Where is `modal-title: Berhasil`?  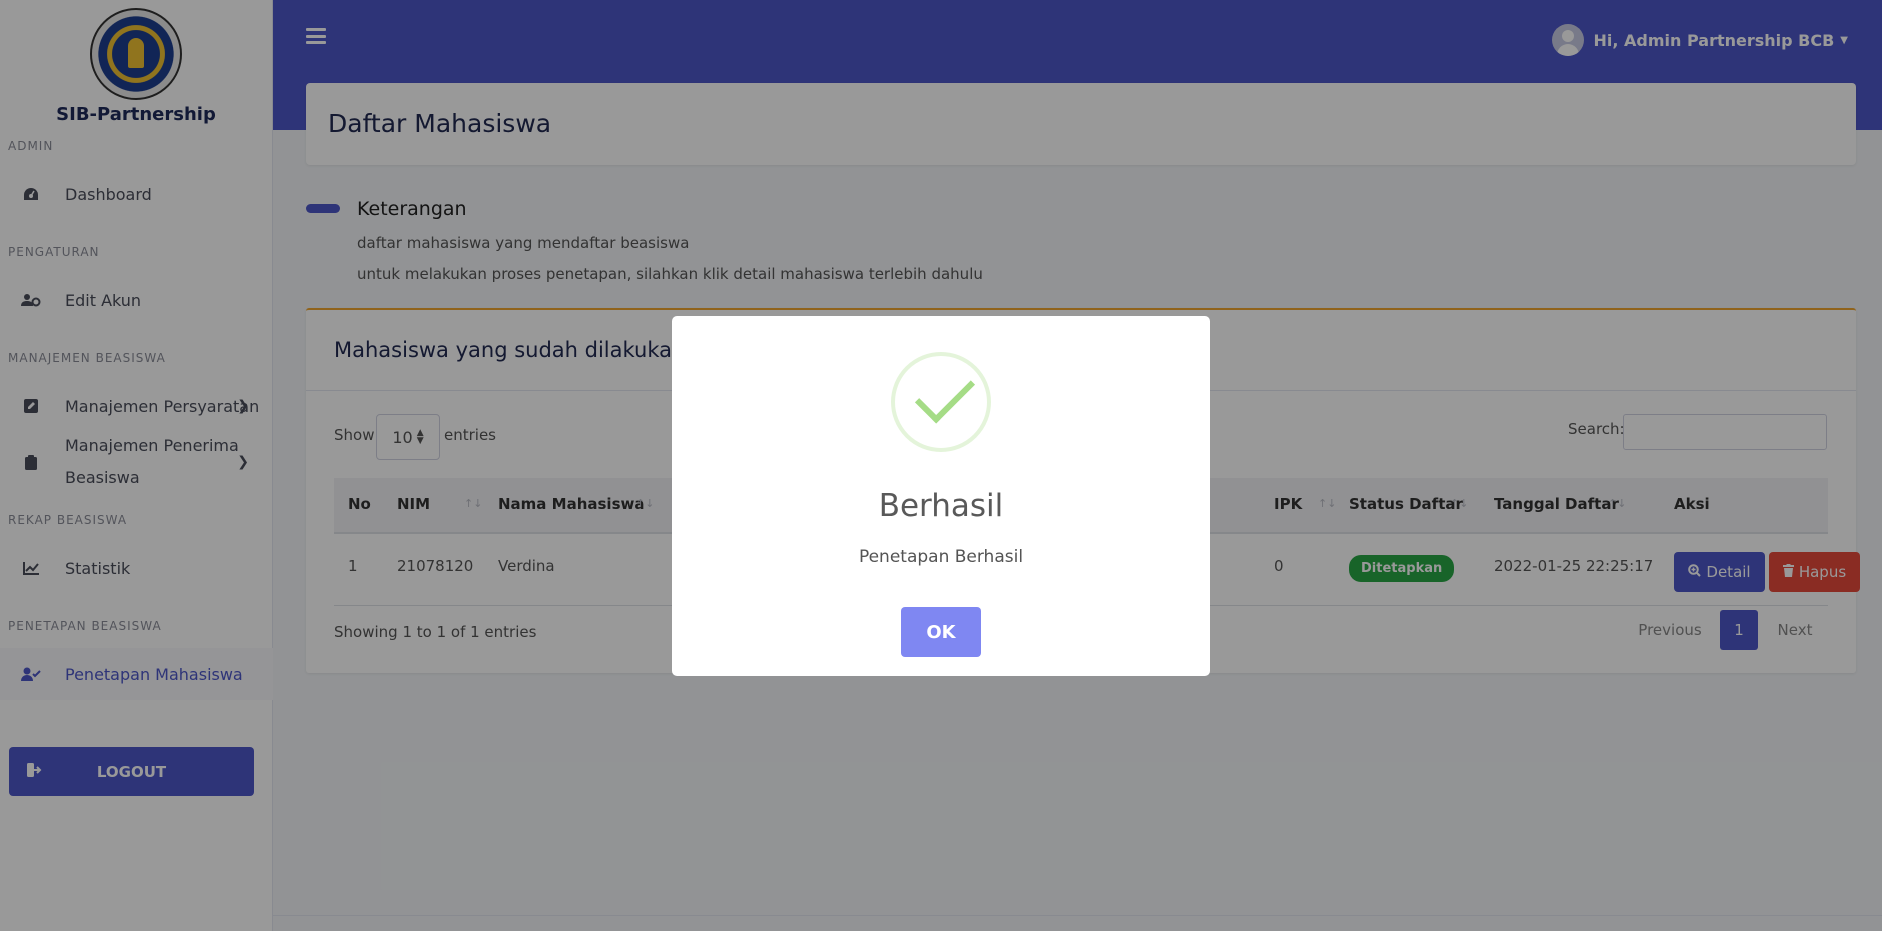
modal-title: Berhasil is located at coordinates (941, 506).